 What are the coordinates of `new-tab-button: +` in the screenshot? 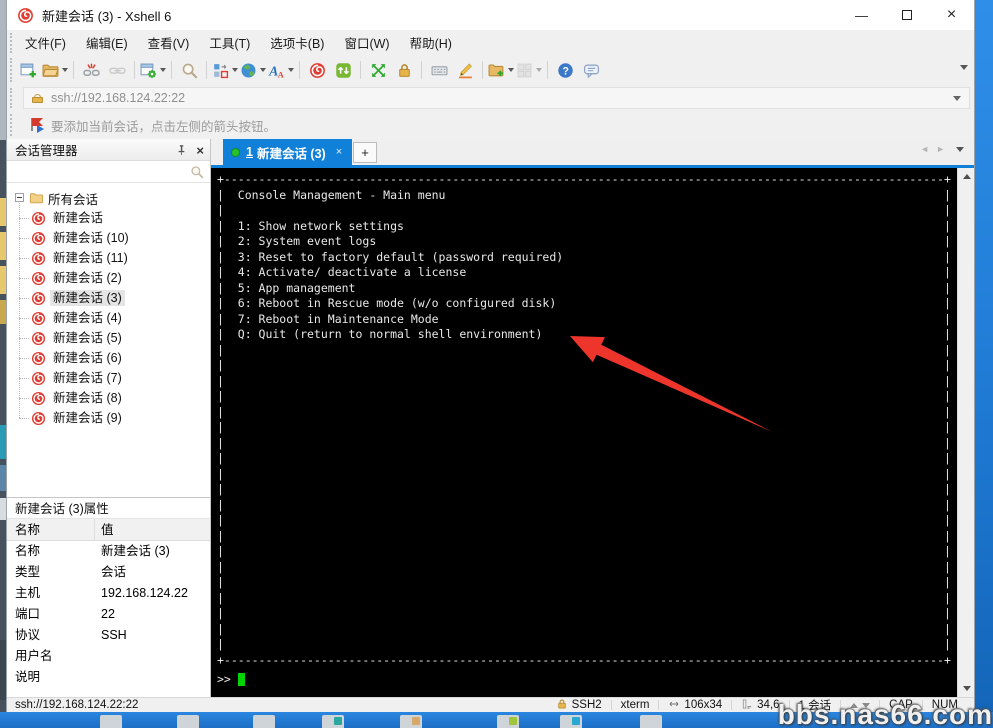 It's located at (365, 152).